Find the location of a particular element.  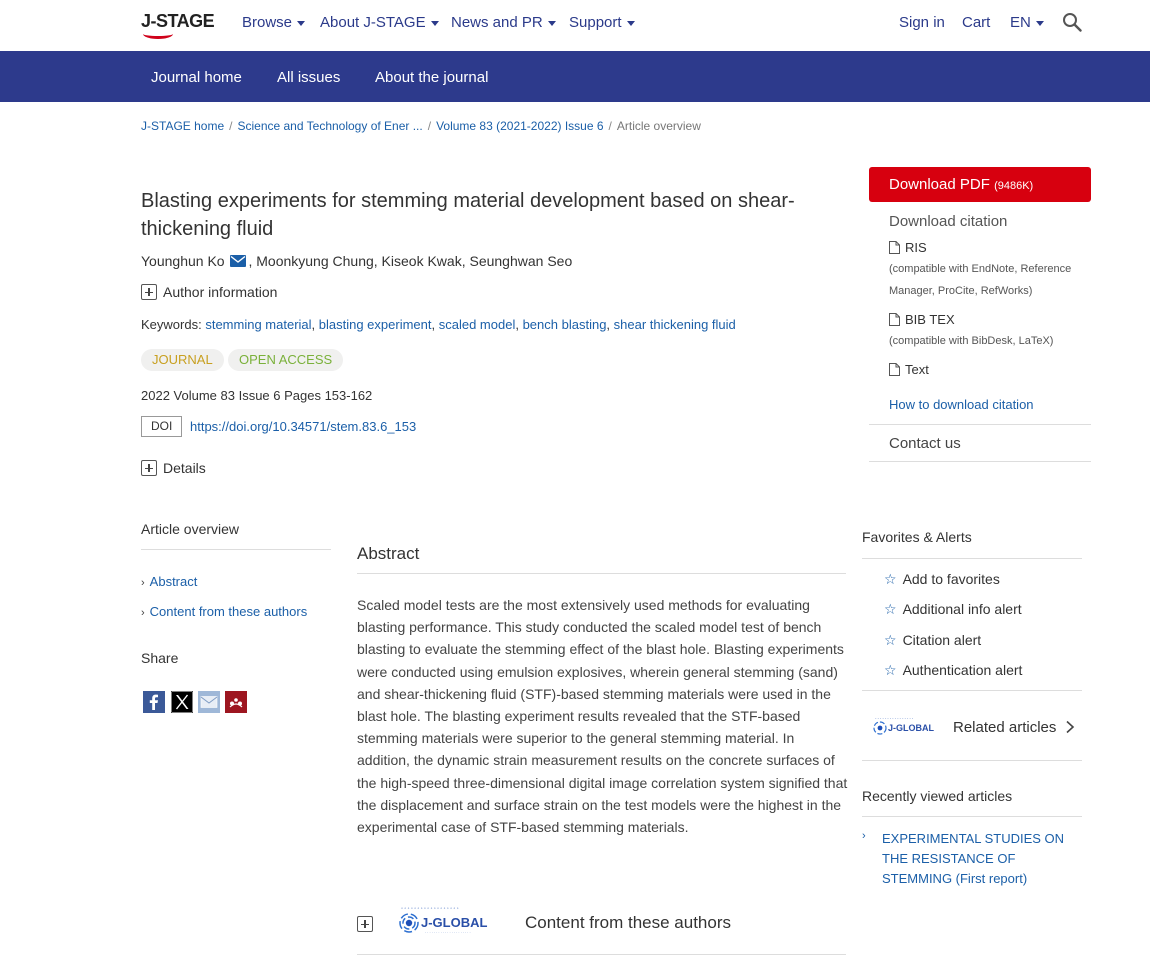

nav-about-jstage: About J-STAGE is located at coordinates (379, 22).